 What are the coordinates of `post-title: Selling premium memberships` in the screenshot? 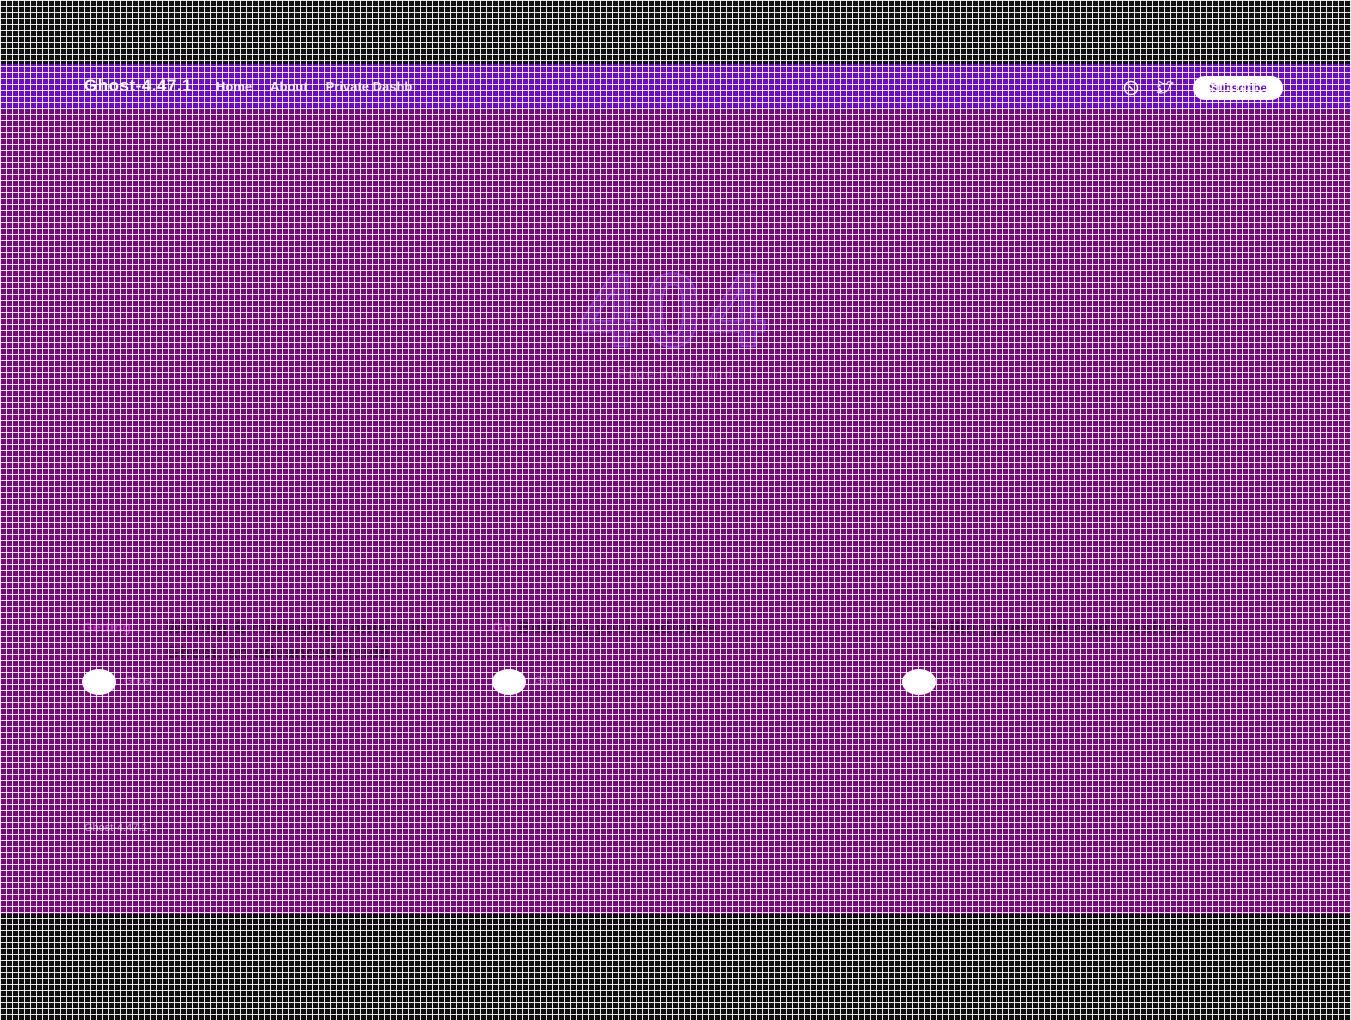 It's located at (1073, 627).